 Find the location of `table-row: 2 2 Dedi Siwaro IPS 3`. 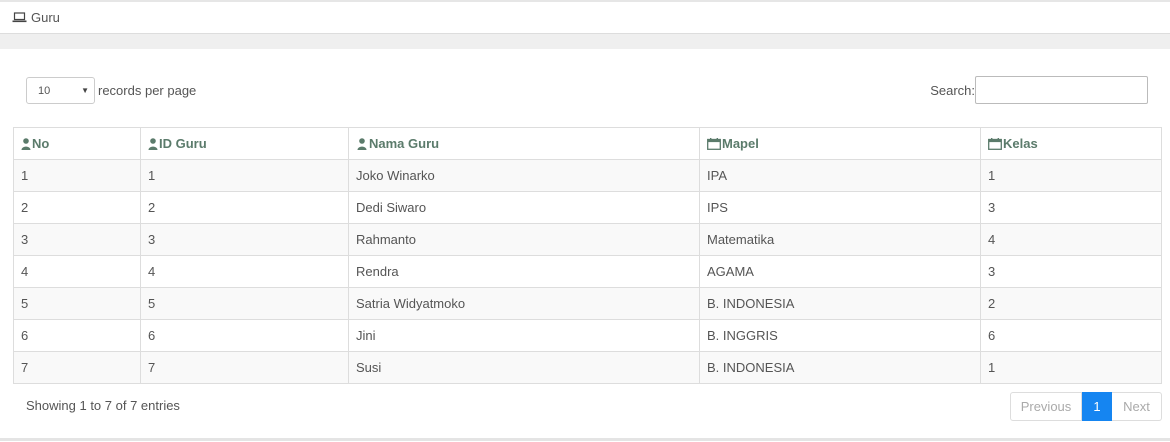

table-row: 2 2 Dedi Siwaro IPS 3 is located at coordinates (587, 207).